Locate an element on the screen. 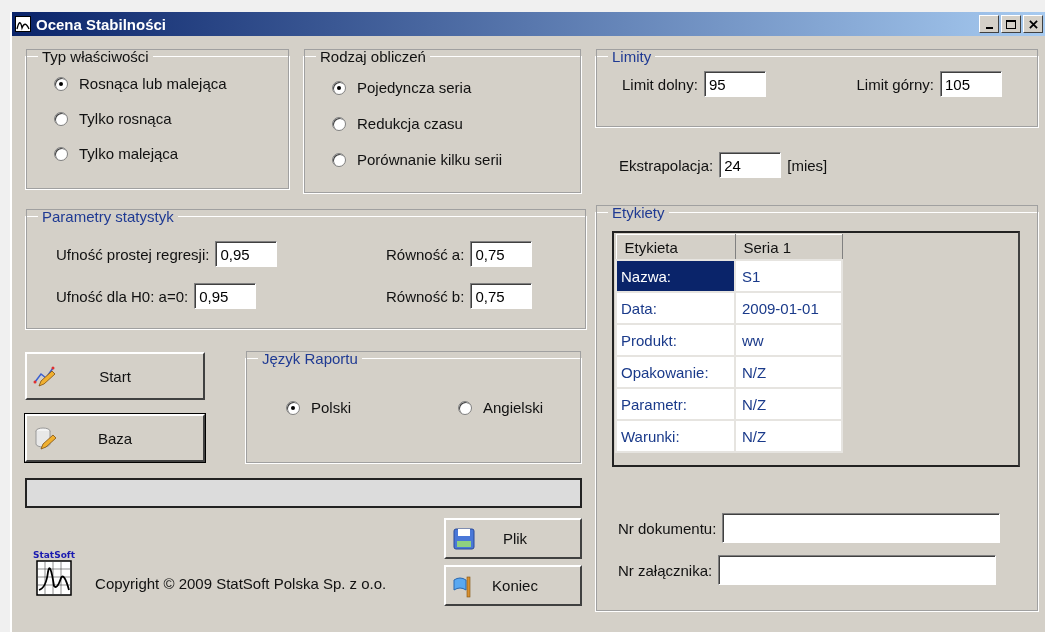 The image size is (1045, 632). action-button: Plik is located at coordinates (513, 538).